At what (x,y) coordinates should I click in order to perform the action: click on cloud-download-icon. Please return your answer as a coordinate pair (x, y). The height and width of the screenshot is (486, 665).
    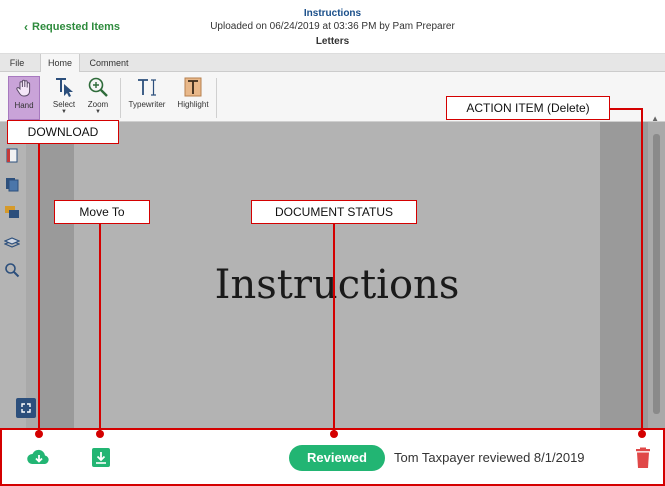
    Looking at the image, I should click on (39, 458).